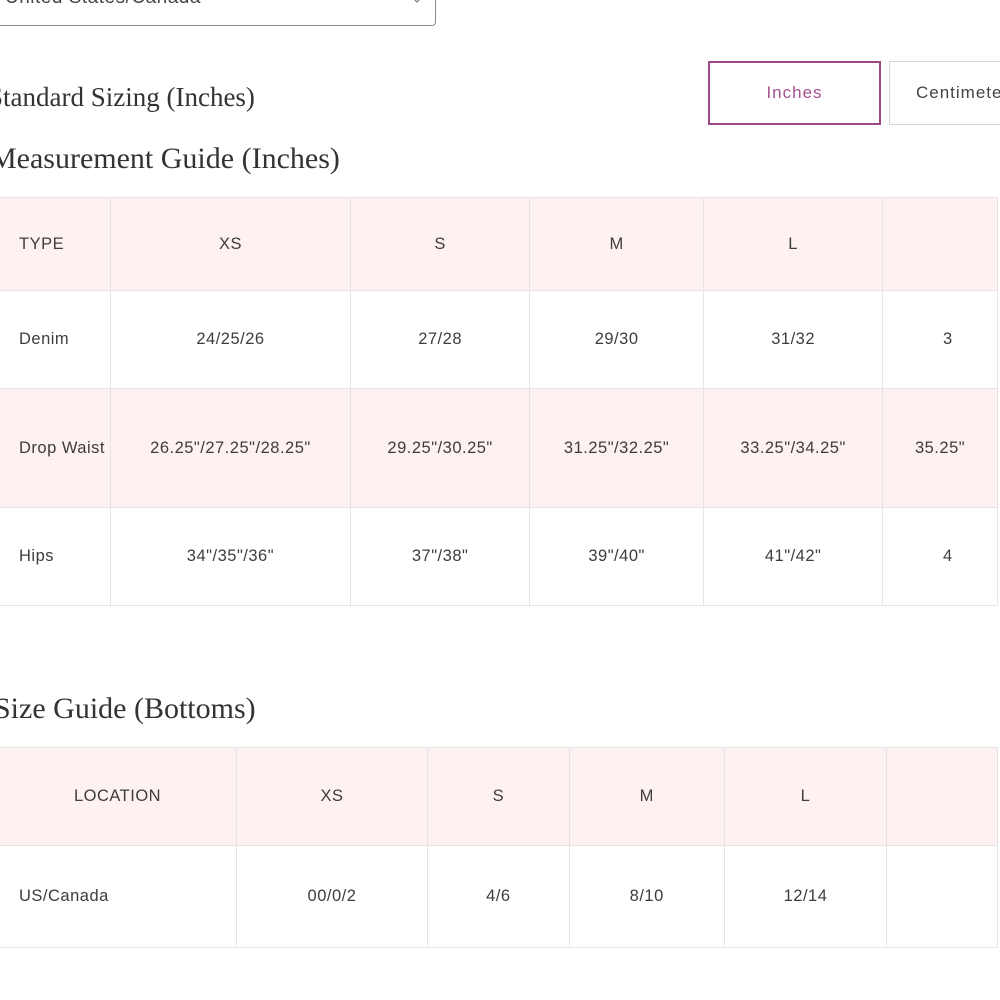 The height and width of the screenshot is (1000, 1000). Describe the element at coordinates (793, 339) in the screenshot. I see `table-cell: 31/32` at that location.